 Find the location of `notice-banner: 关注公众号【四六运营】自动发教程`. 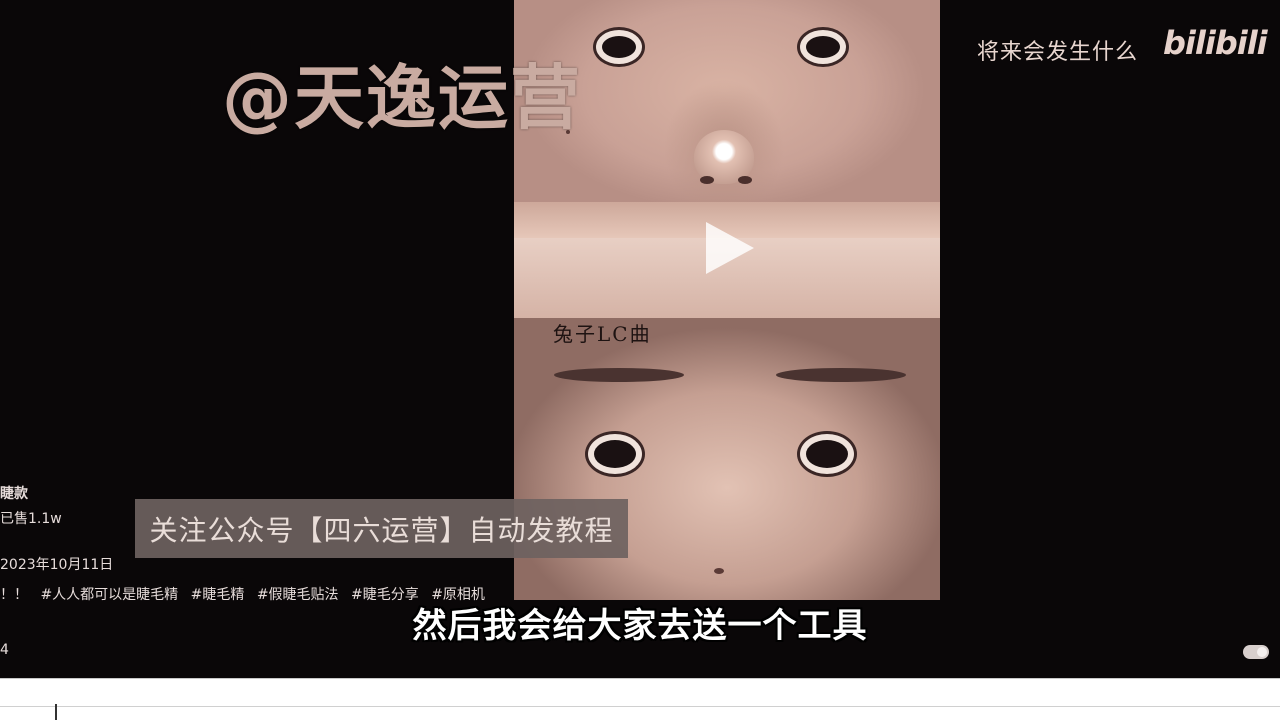

notice-banner: 关注公众号【四六运营】自动发教程 is located at coordinates (381, 528).